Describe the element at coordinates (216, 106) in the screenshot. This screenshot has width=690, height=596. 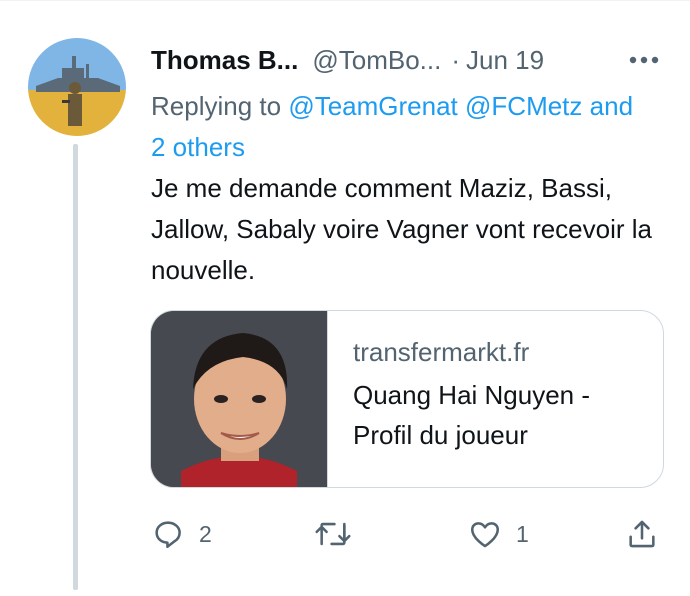
I see `replying-to-label: Replying to` at that location.